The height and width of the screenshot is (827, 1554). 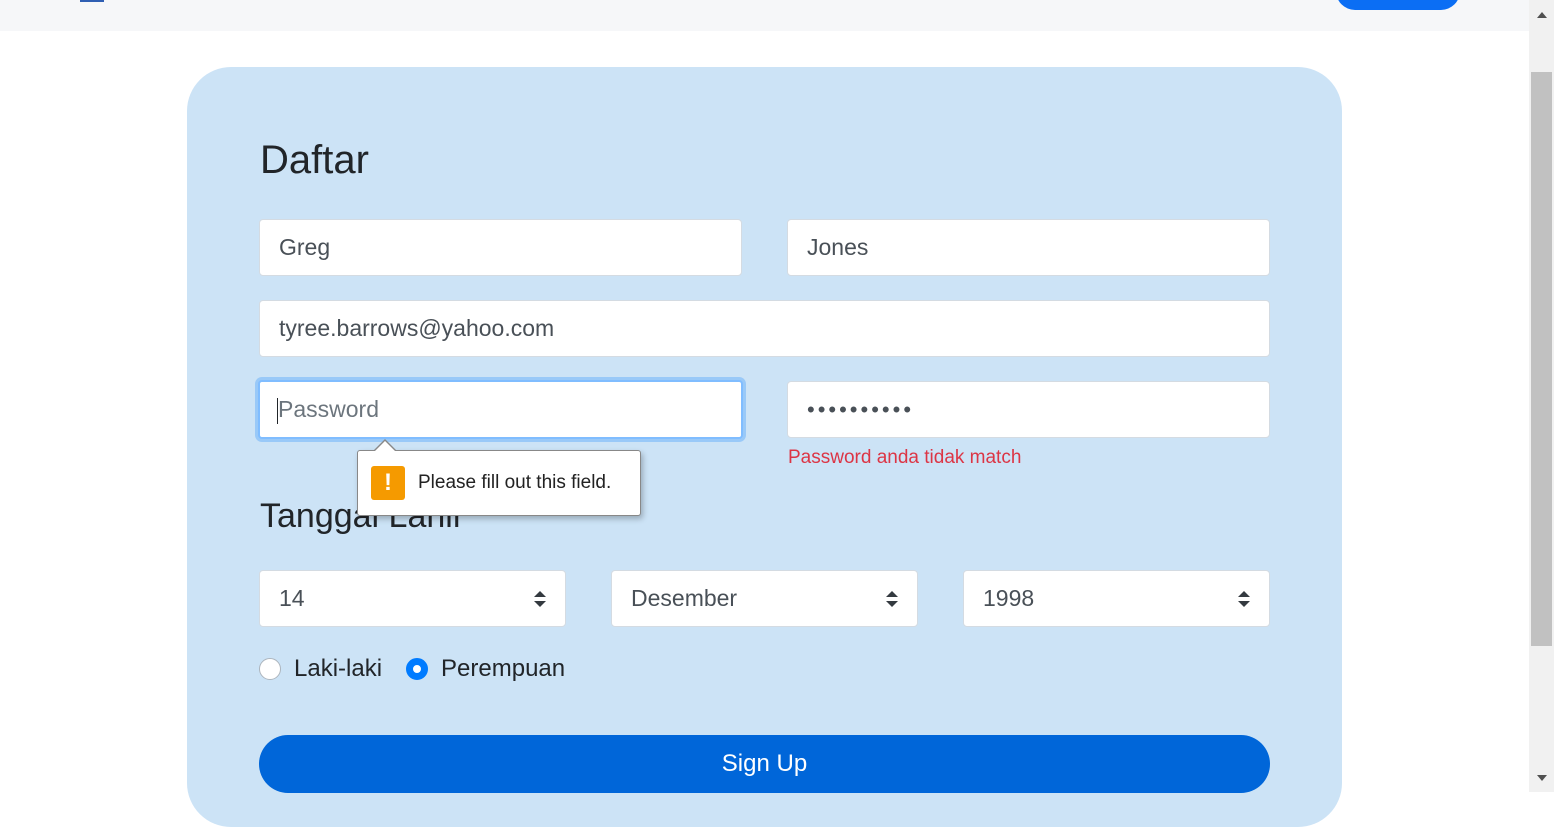 I want to click on last-name-input: Jones, so click(x=1028, y=247).